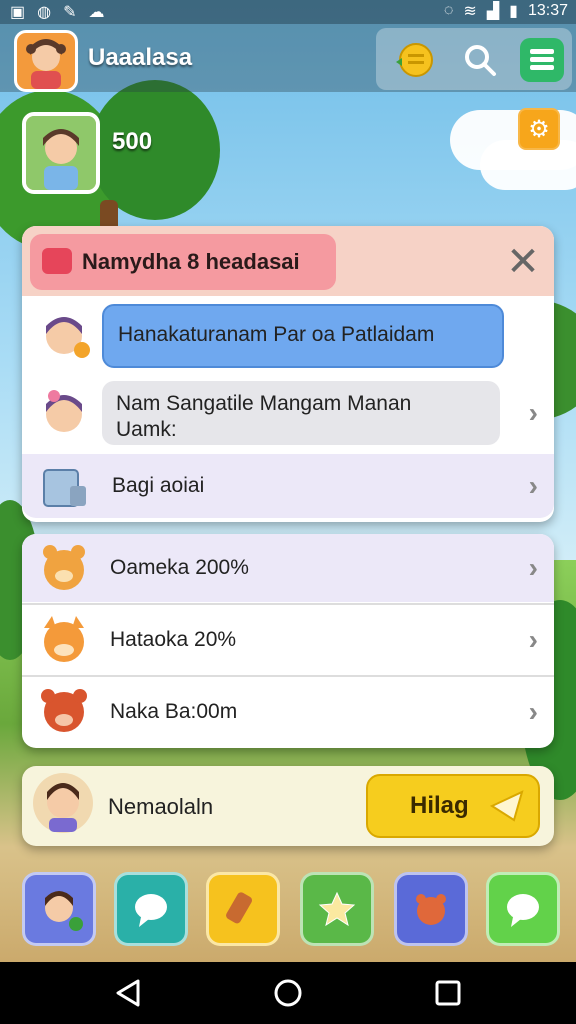 The image size is (576, 1024). I want to click on scroll-icon, so click(243, 909).